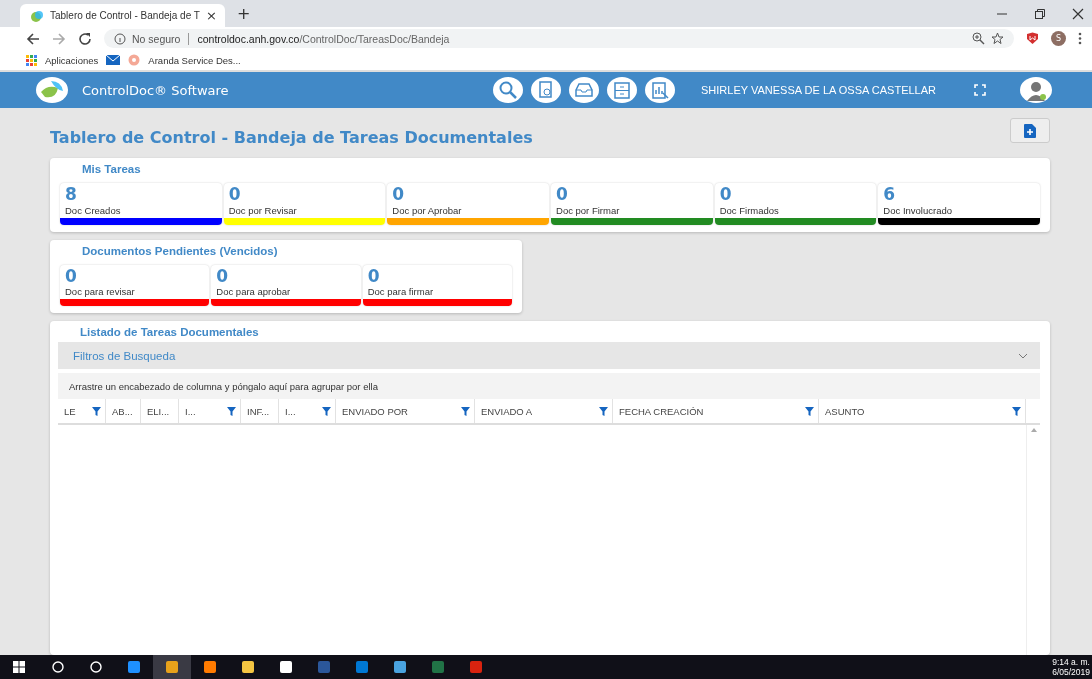  Describe the element at coordinates (1071, 661) in the screenshot. I see `clock-time: 9:14 a. m.` at that location.